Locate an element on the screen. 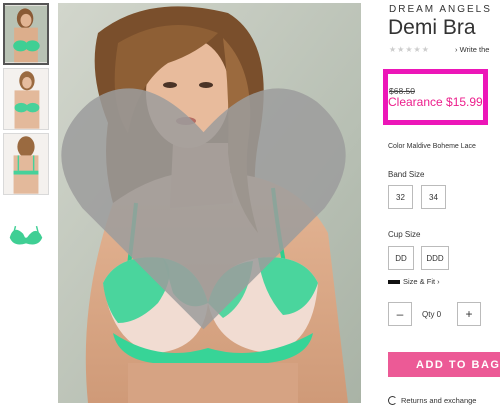  thumbnail-side-image is located at coordinates (26, 99).